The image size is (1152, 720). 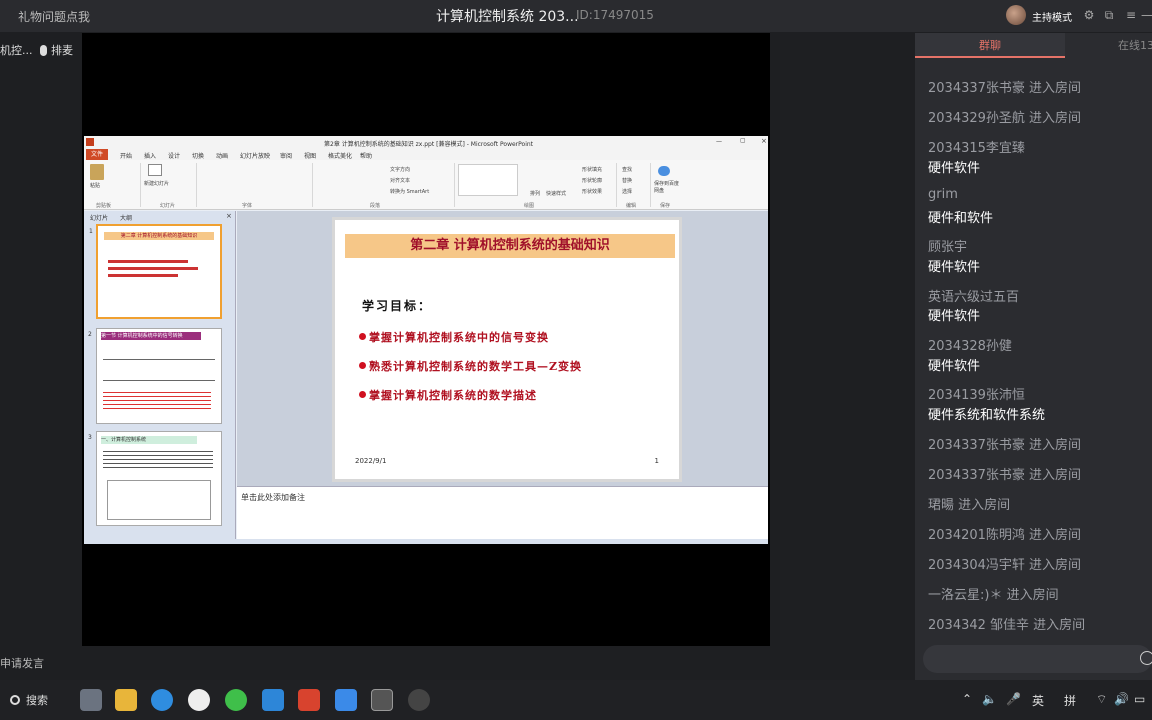 What do you see at coordinates (947, 245) in the screenshot?
I see `chat-username: 顾张宇` at bounding box center [947, 245].